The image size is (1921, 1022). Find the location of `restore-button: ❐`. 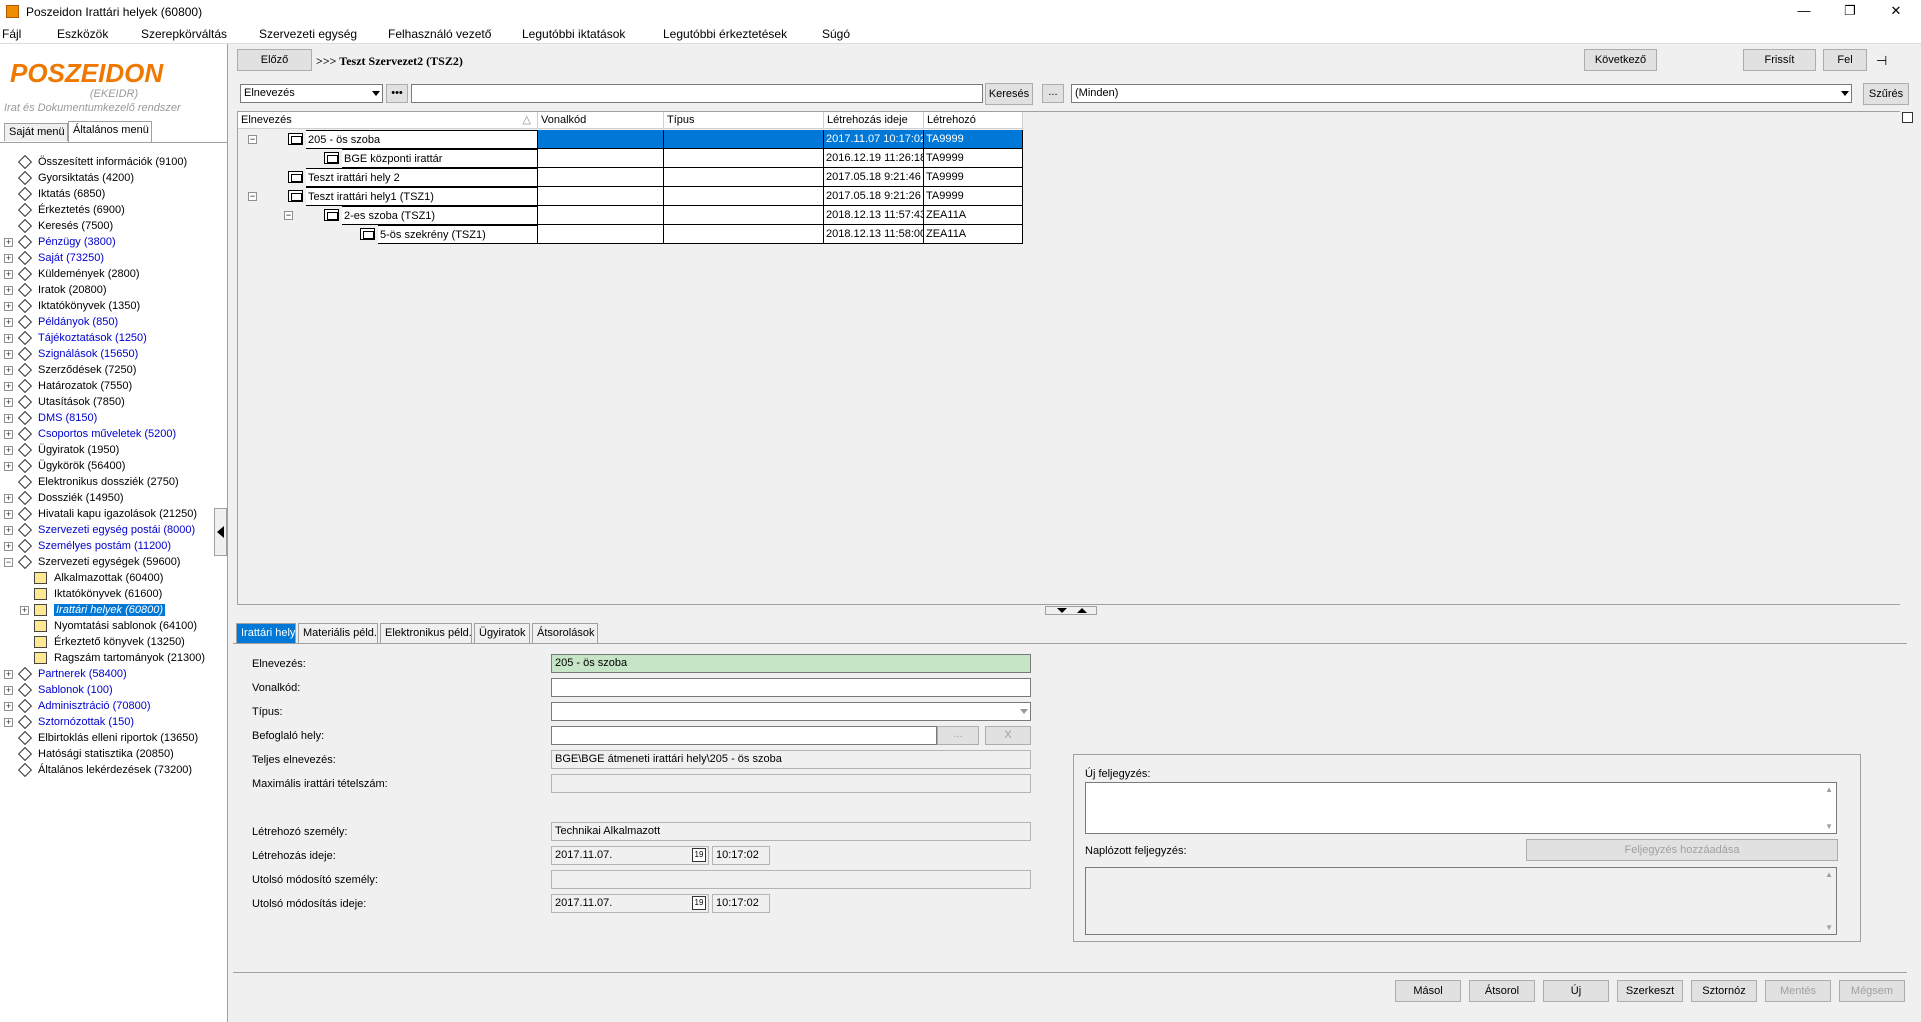

restore-button: ❐ is located at coordinates (1850, 12).